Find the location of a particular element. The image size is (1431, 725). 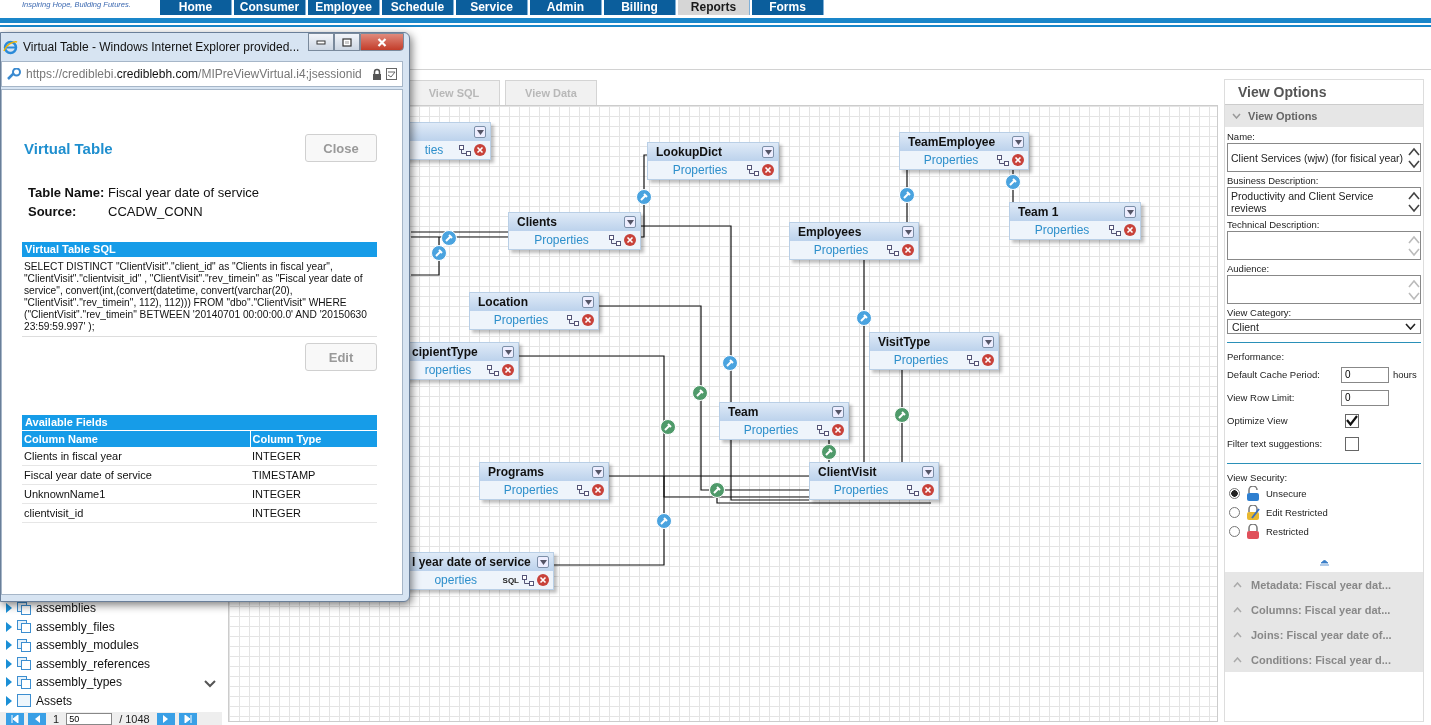

audience-field is located at coordinates (1324, 289).